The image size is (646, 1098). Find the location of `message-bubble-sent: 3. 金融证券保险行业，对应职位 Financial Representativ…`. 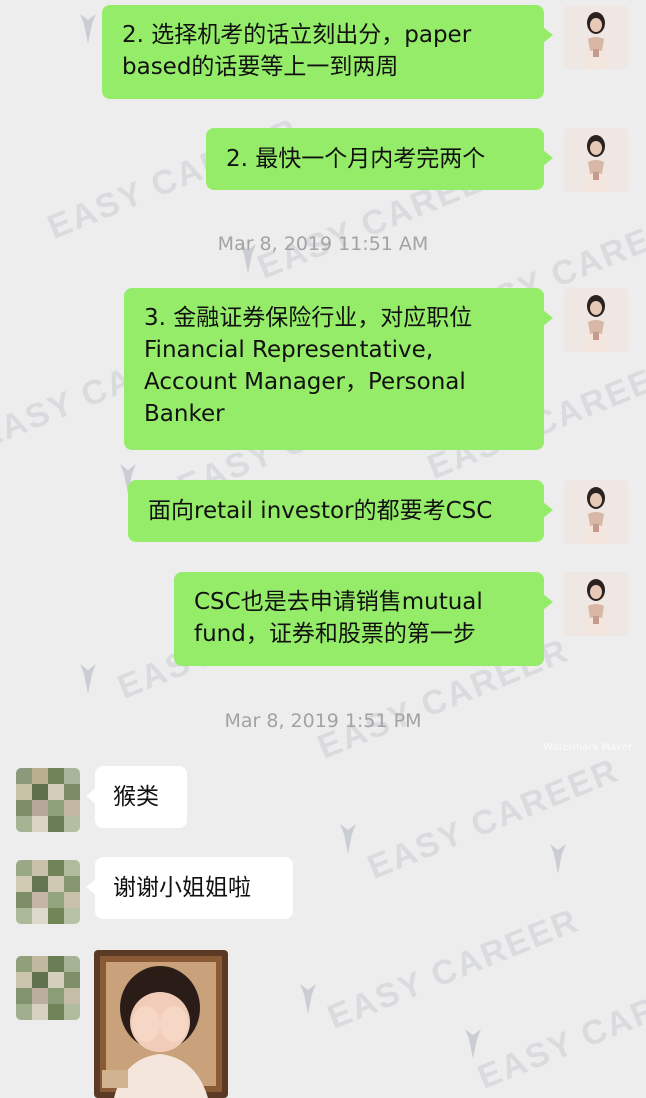

message-bubble-sent: 3. 金融证券保险行业，对应职位 Financial Representativ… is located at coordinates (338, 369).